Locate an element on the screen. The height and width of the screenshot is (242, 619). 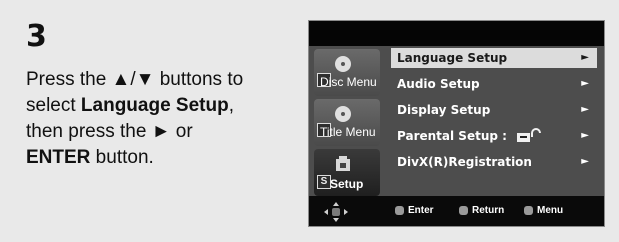
language-setup-emphasis: Language Setup is located at coordinates (154, 105).